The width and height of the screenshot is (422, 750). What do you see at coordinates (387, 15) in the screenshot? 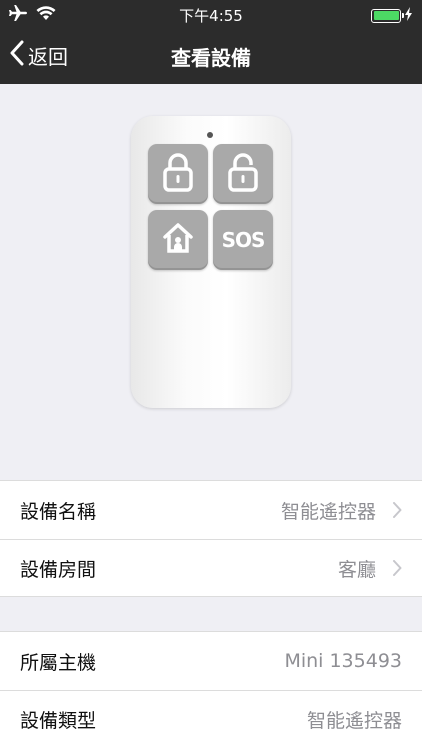
I see `battery-icon` at bounding box center [387, 15].